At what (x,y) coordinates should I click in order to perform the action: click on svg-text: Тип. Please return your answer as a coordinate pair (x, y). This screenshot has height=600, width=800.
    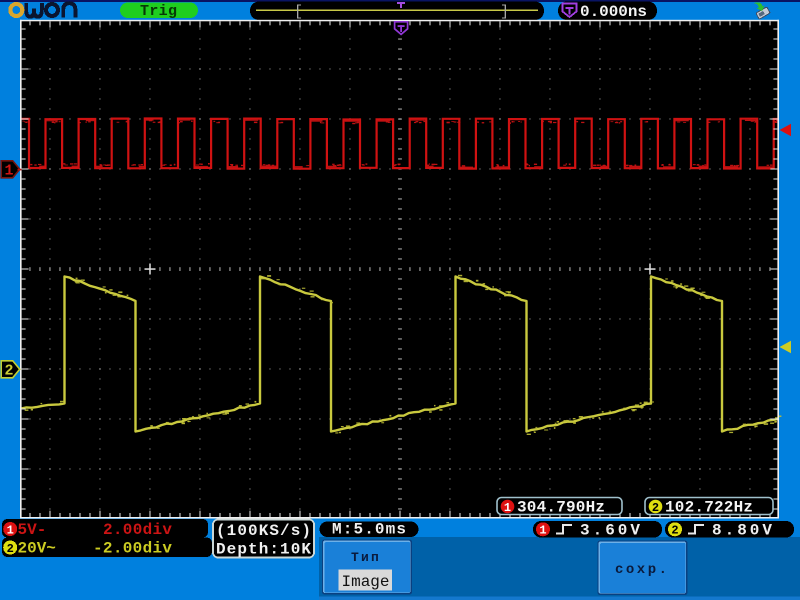
    Looking at the image, I should click on (366, 557).